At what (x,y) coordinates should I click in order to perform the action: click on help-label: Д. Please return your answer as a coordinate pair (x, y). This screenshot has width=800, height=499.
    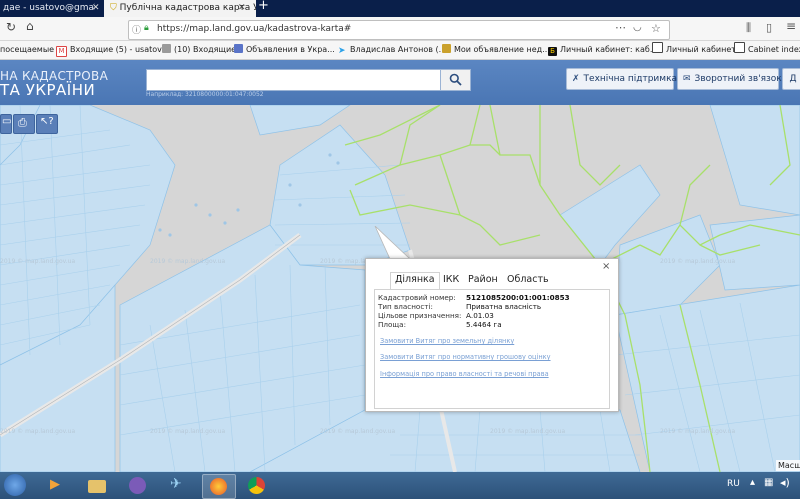
    Looking at the image, I should click on (793, 79).